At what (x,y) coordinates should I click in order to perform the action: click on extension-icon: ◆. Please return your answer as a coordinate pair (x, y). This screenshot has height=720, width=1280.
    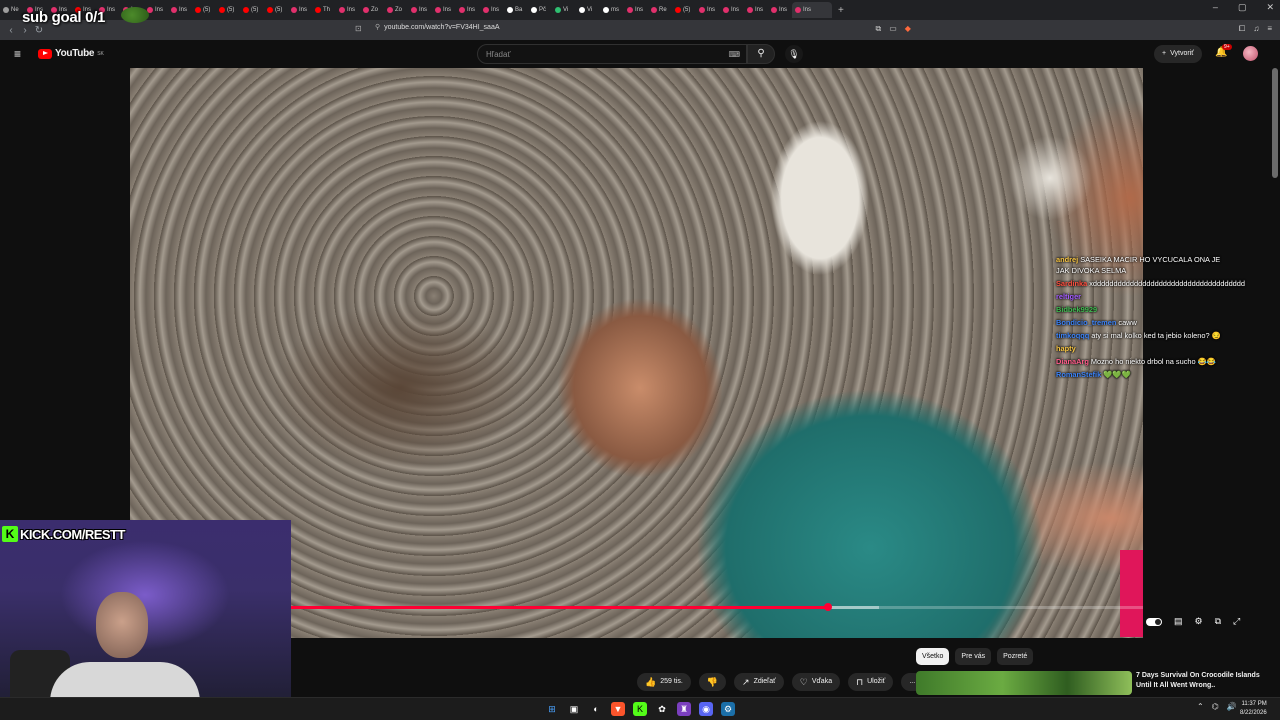
    Looking at the image, I should click on (908, 29).